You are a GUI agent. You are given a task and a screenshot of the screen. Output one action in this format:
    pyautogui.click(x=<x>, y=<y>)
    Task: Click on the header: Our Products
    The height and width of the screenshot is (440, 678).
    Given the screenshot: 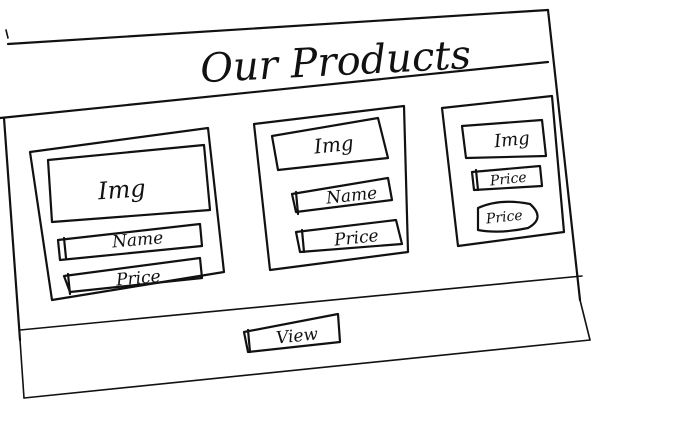 What is the action you would take?
    pyautogui.click(x=335, y=62)
    